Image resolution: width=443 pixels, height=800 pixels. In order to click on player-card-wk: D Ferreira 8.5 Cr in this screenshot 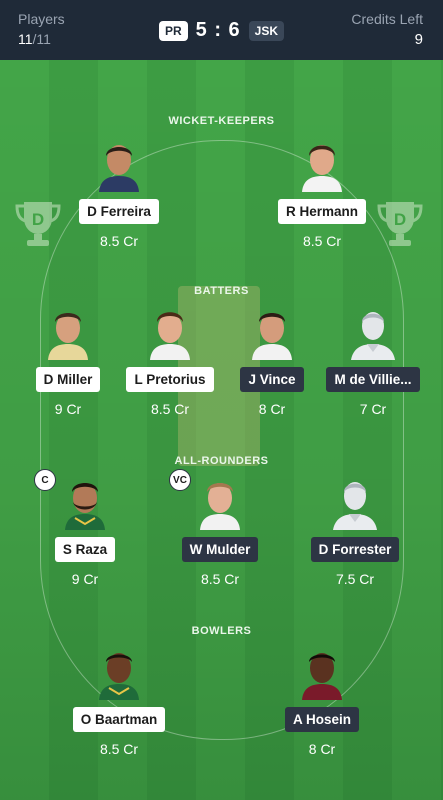, I will do `click(119, 192)`.